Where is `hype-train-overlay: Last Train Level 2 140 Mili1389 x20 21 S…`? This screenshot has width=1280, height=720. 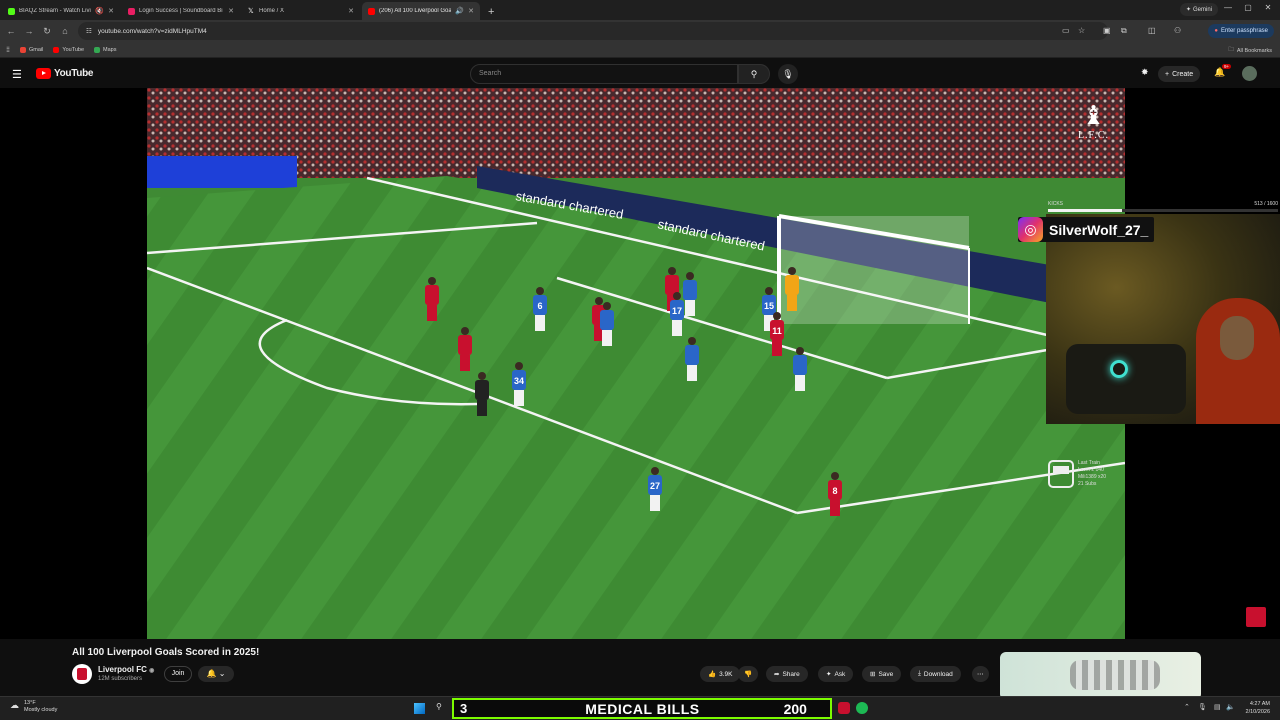 hype-train-overlay: Last Train Level 2 140 Mili1389 x20 21 S… is located at coordinates (1077, 474).